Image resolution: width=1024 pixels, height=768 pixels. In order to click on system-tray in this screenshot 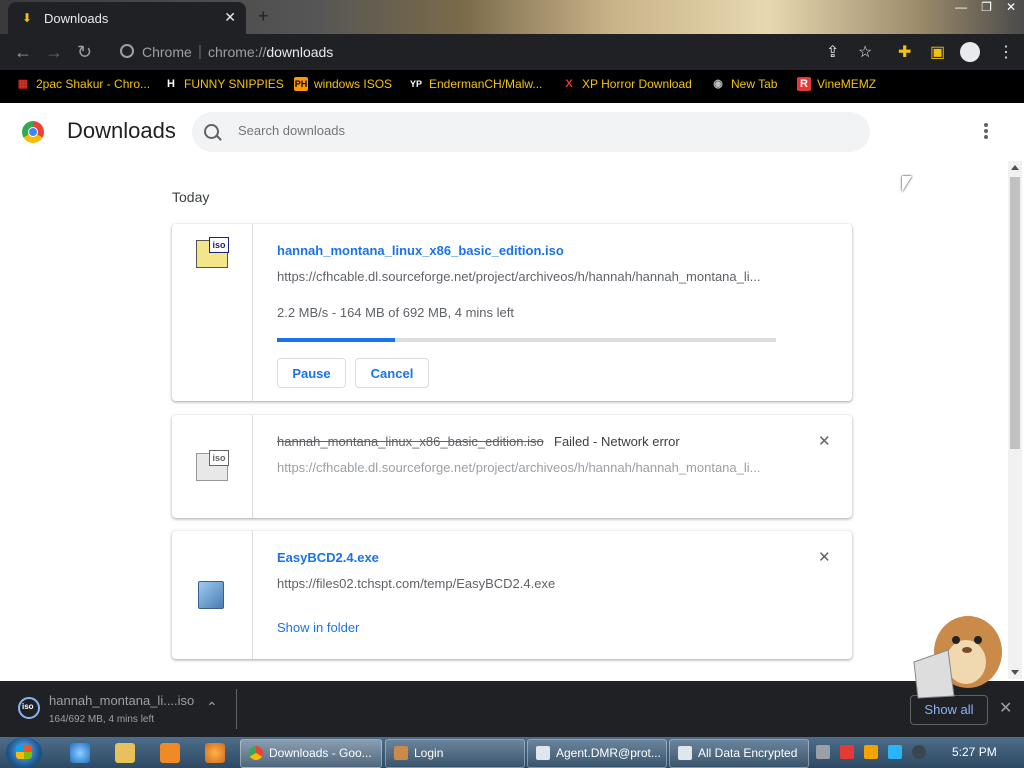, I will do `click(871, 752)`.